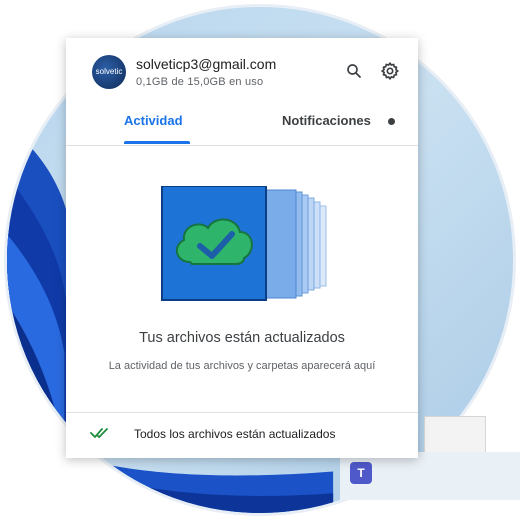 The height and width of the screenshot is (520, 520). I want to click on sync-status-text: Todos los archivos están actualizados, so click(235, 434).